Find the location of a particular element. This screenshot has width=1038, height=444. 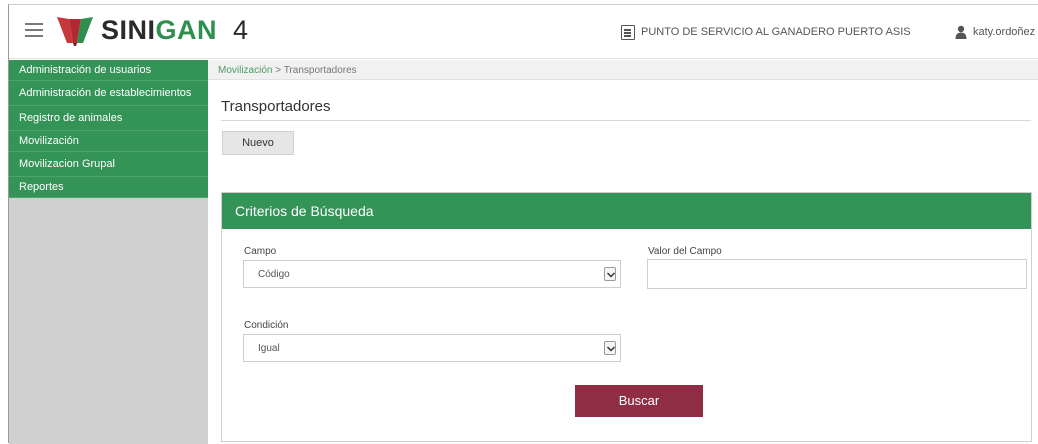

condicion-label: Condición is located at coordinates (266, 325).